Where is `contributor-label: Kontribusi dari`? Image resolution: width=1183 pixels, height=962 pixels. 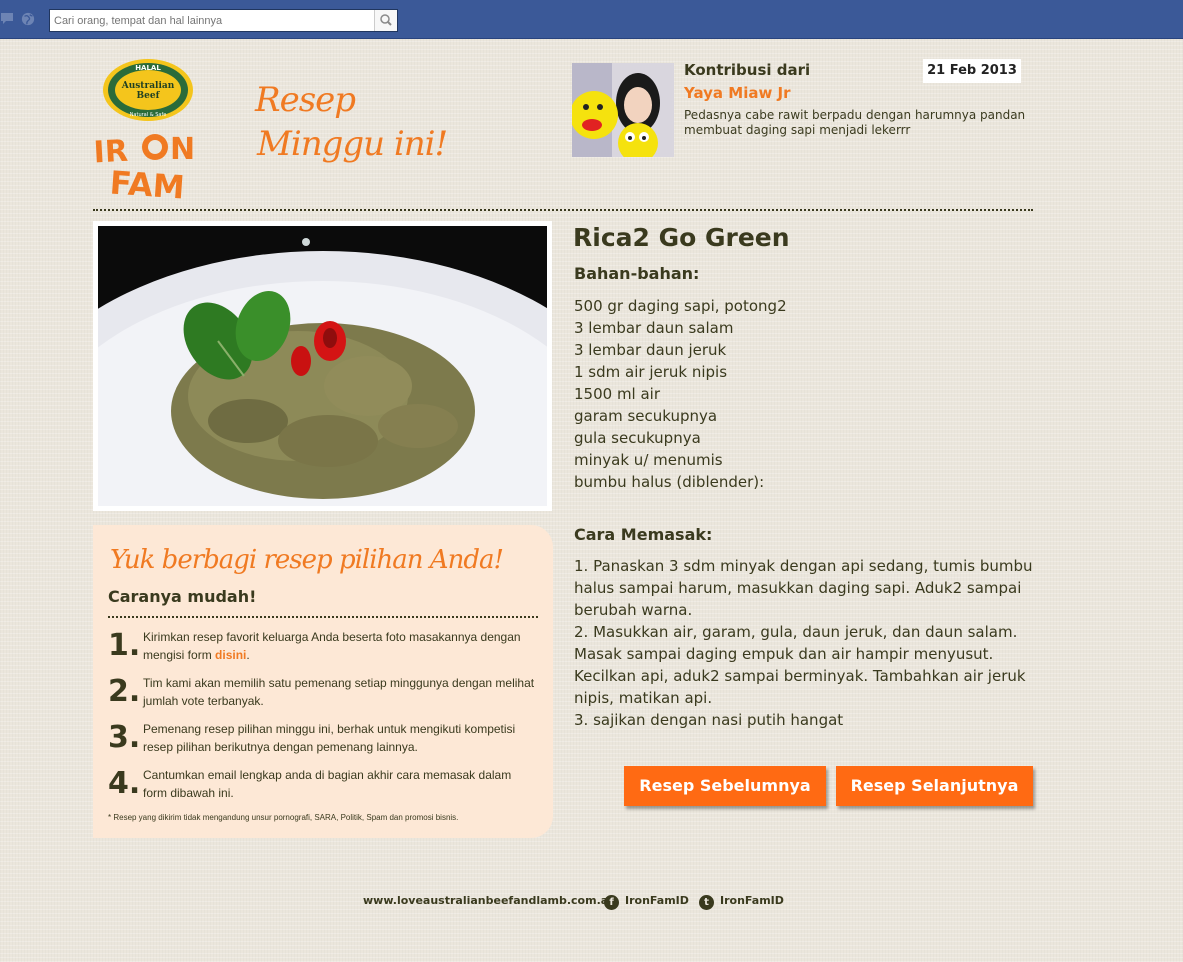 contributor-label: Kontribusi dari is located at coordinates (747, 70).